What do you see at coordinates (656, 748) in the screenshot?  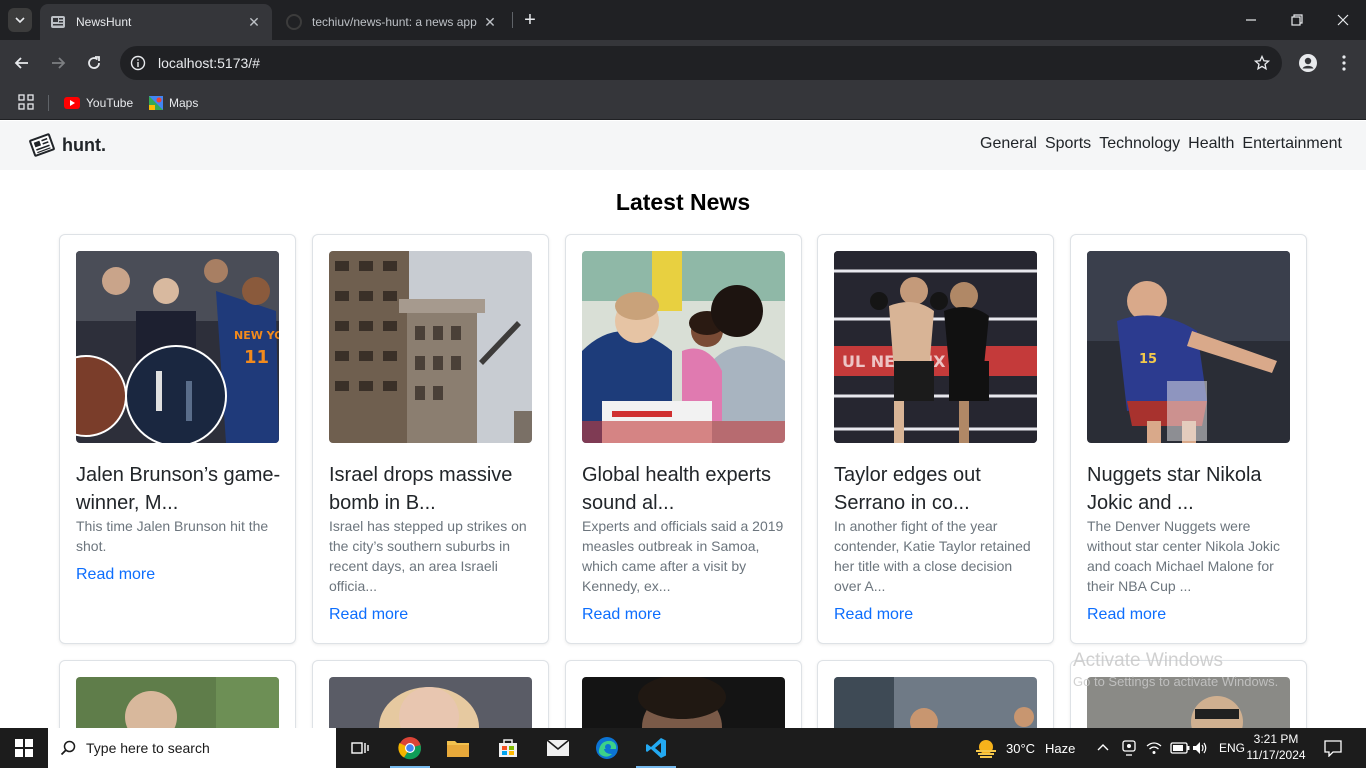 I see `vscode-button` at bounding box center [656, 748].